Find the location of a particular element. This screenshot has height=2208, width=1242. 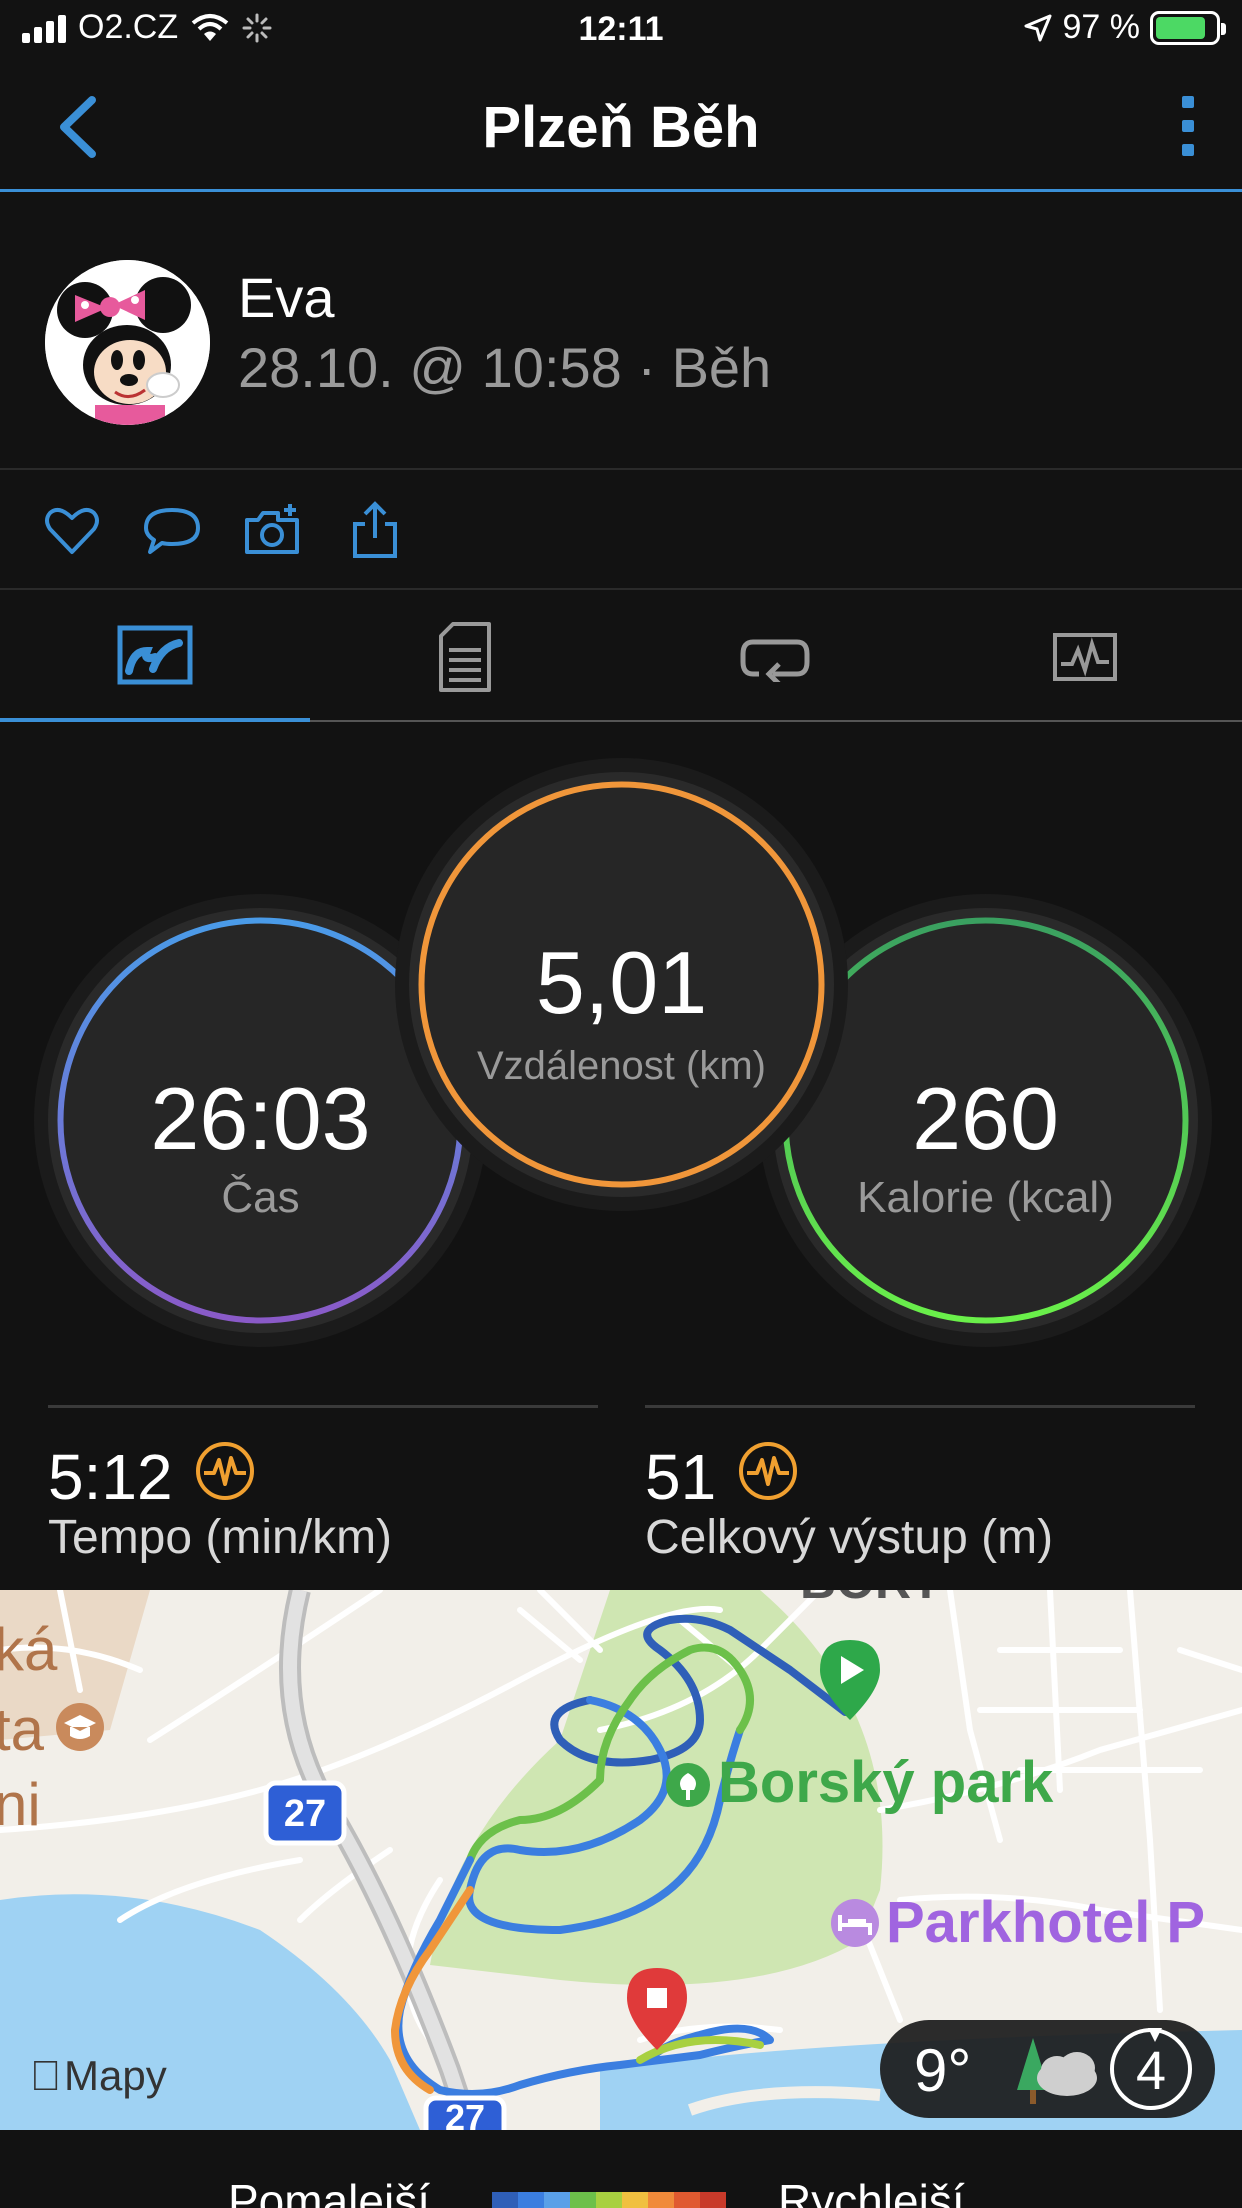

laps-repeat-icon is located at coordinates (775, 660).